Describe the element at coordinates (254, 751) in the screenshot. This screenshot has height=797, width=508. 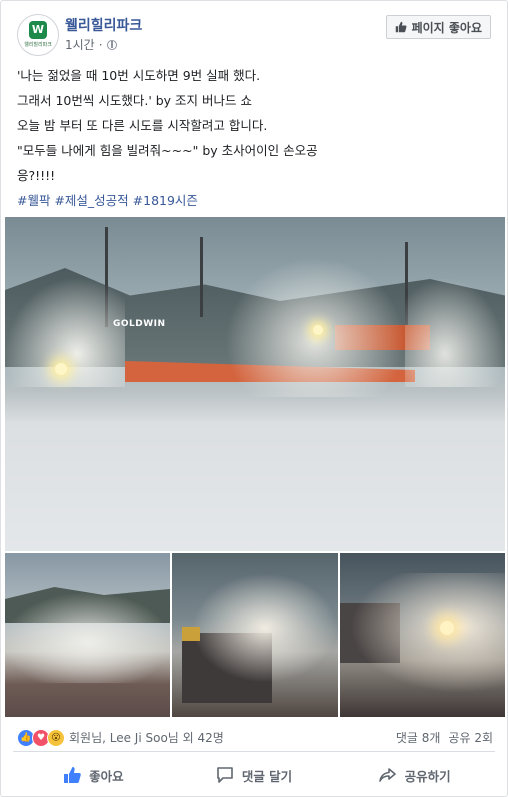
I see `divider` at that location.